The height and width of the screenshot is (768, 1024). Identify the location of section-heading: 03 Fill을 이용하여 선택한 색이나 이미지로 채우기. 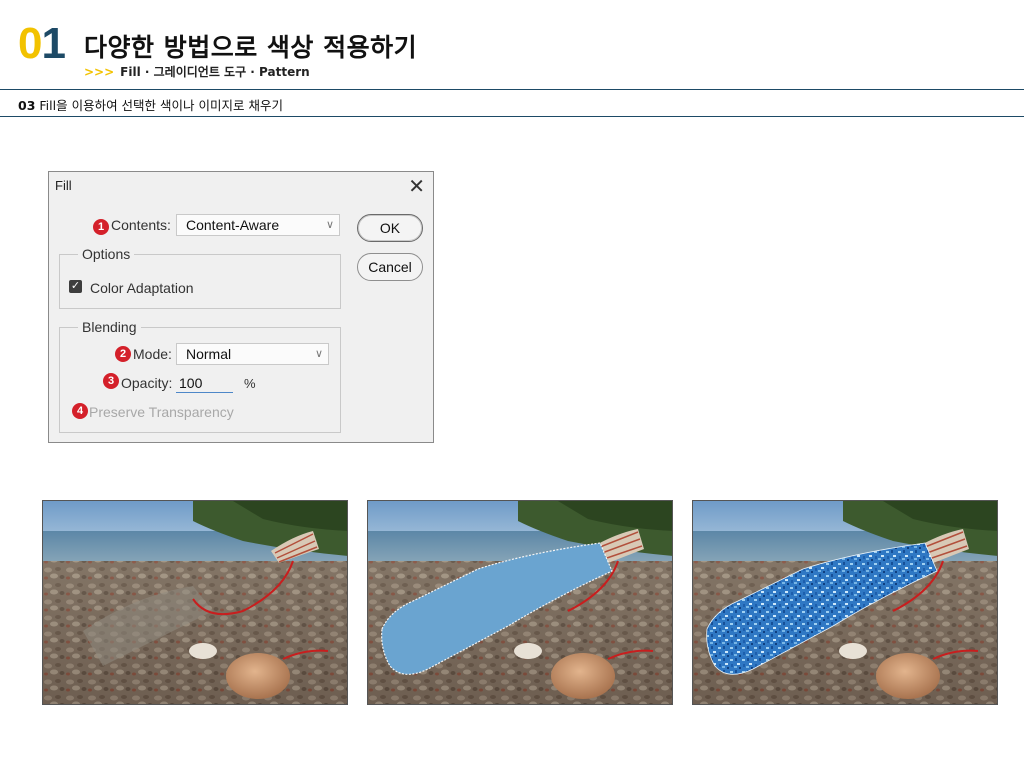
(150, 104).